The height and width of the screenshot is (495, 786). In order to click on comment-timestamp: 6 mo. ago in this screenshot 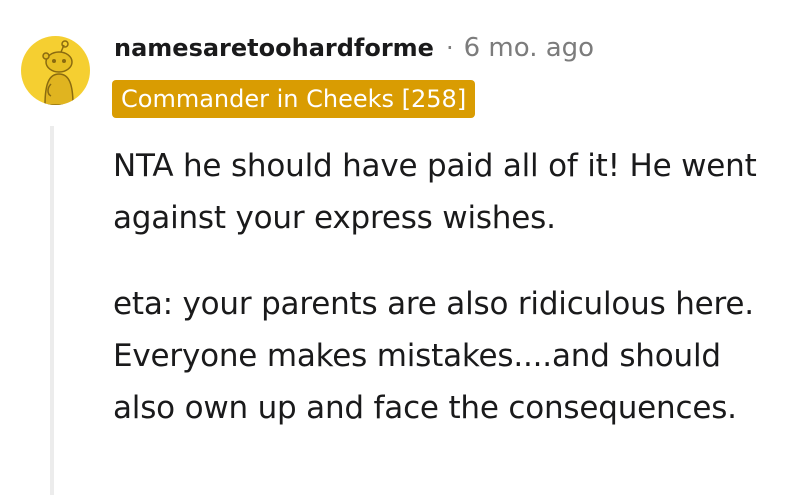, I will do `click(529, 48)`.